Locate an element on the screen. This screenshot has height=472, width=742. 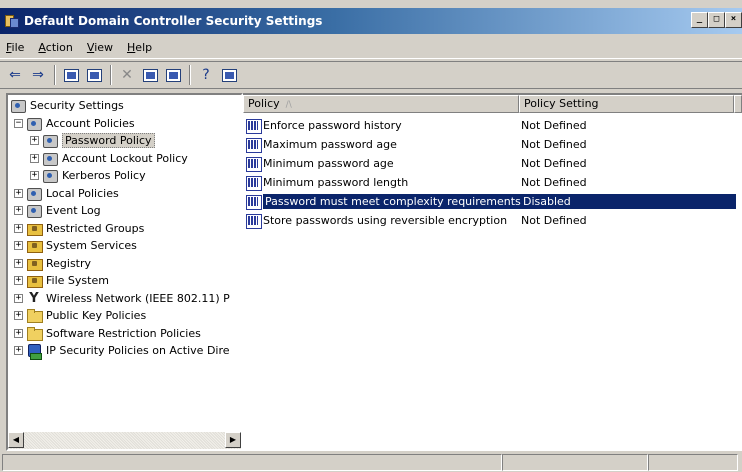
scroll-right-button: ▶ is located at coordinates (233, 440).